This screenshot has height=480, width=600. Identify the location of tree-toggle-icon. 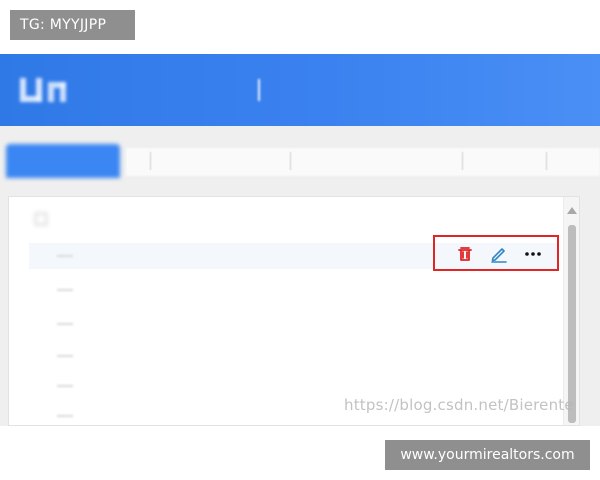
(41, 219).